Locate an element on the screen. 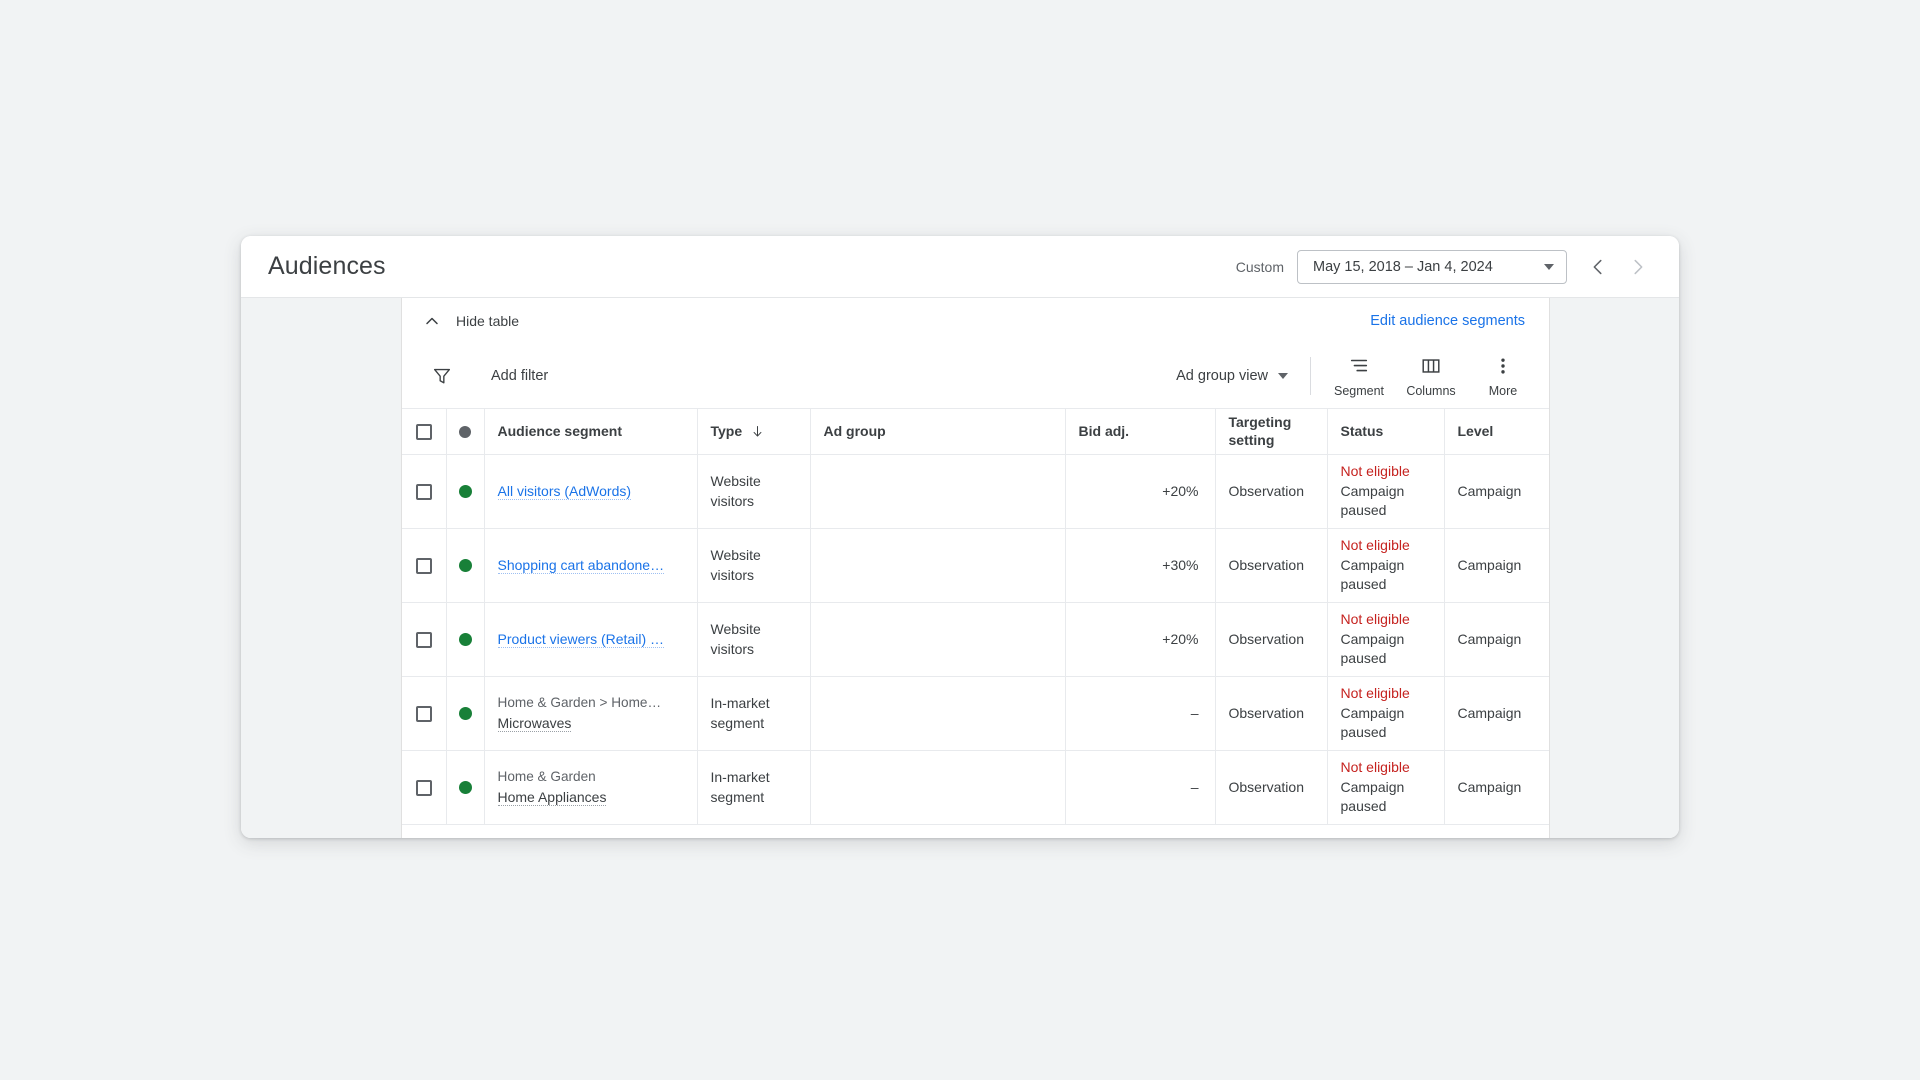  columns-button: Columns is located at coordinates (1431, 376).